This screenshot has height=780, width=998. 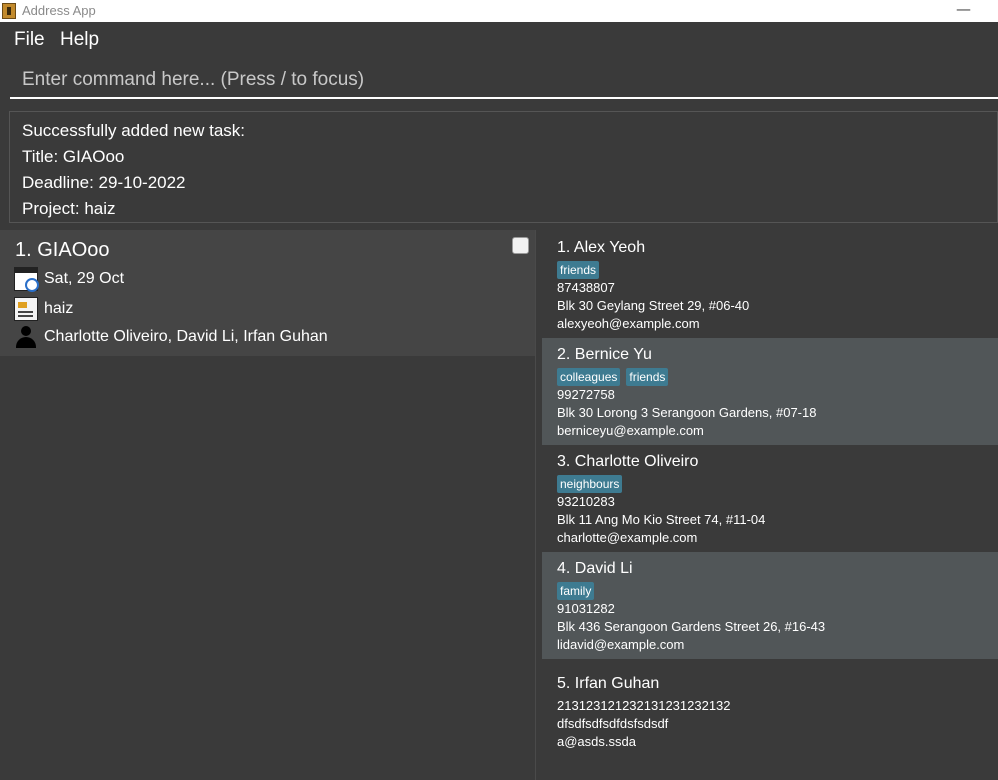 I want to click on panel-divider, so click(x=538, y=505).